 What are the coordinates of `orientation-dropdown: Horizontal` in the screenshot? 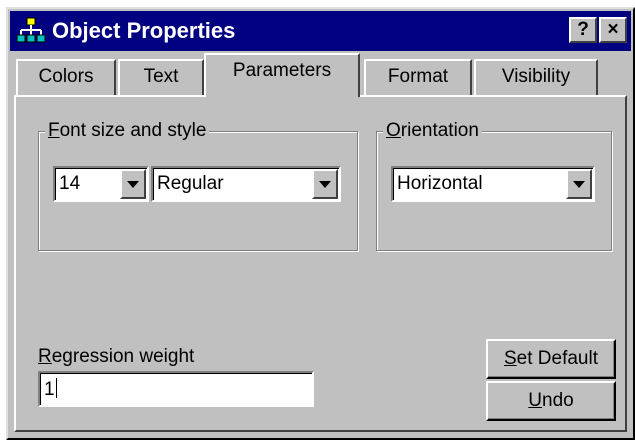 It's located at (493, 184).